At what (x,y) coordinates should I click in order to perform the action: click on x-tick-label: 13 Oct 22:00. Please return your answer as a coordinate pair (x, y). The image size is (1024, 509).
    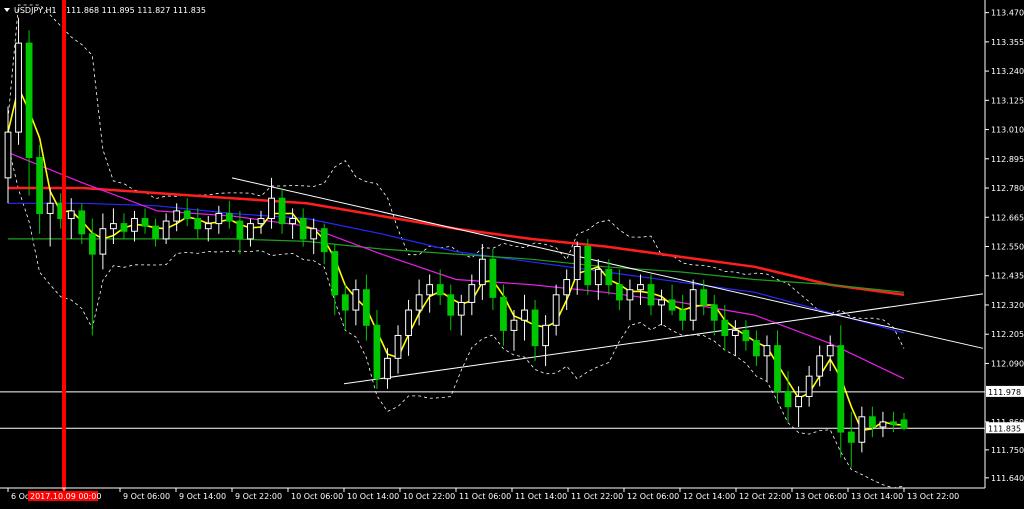
    Looking at the image, I should click on (933, 496).